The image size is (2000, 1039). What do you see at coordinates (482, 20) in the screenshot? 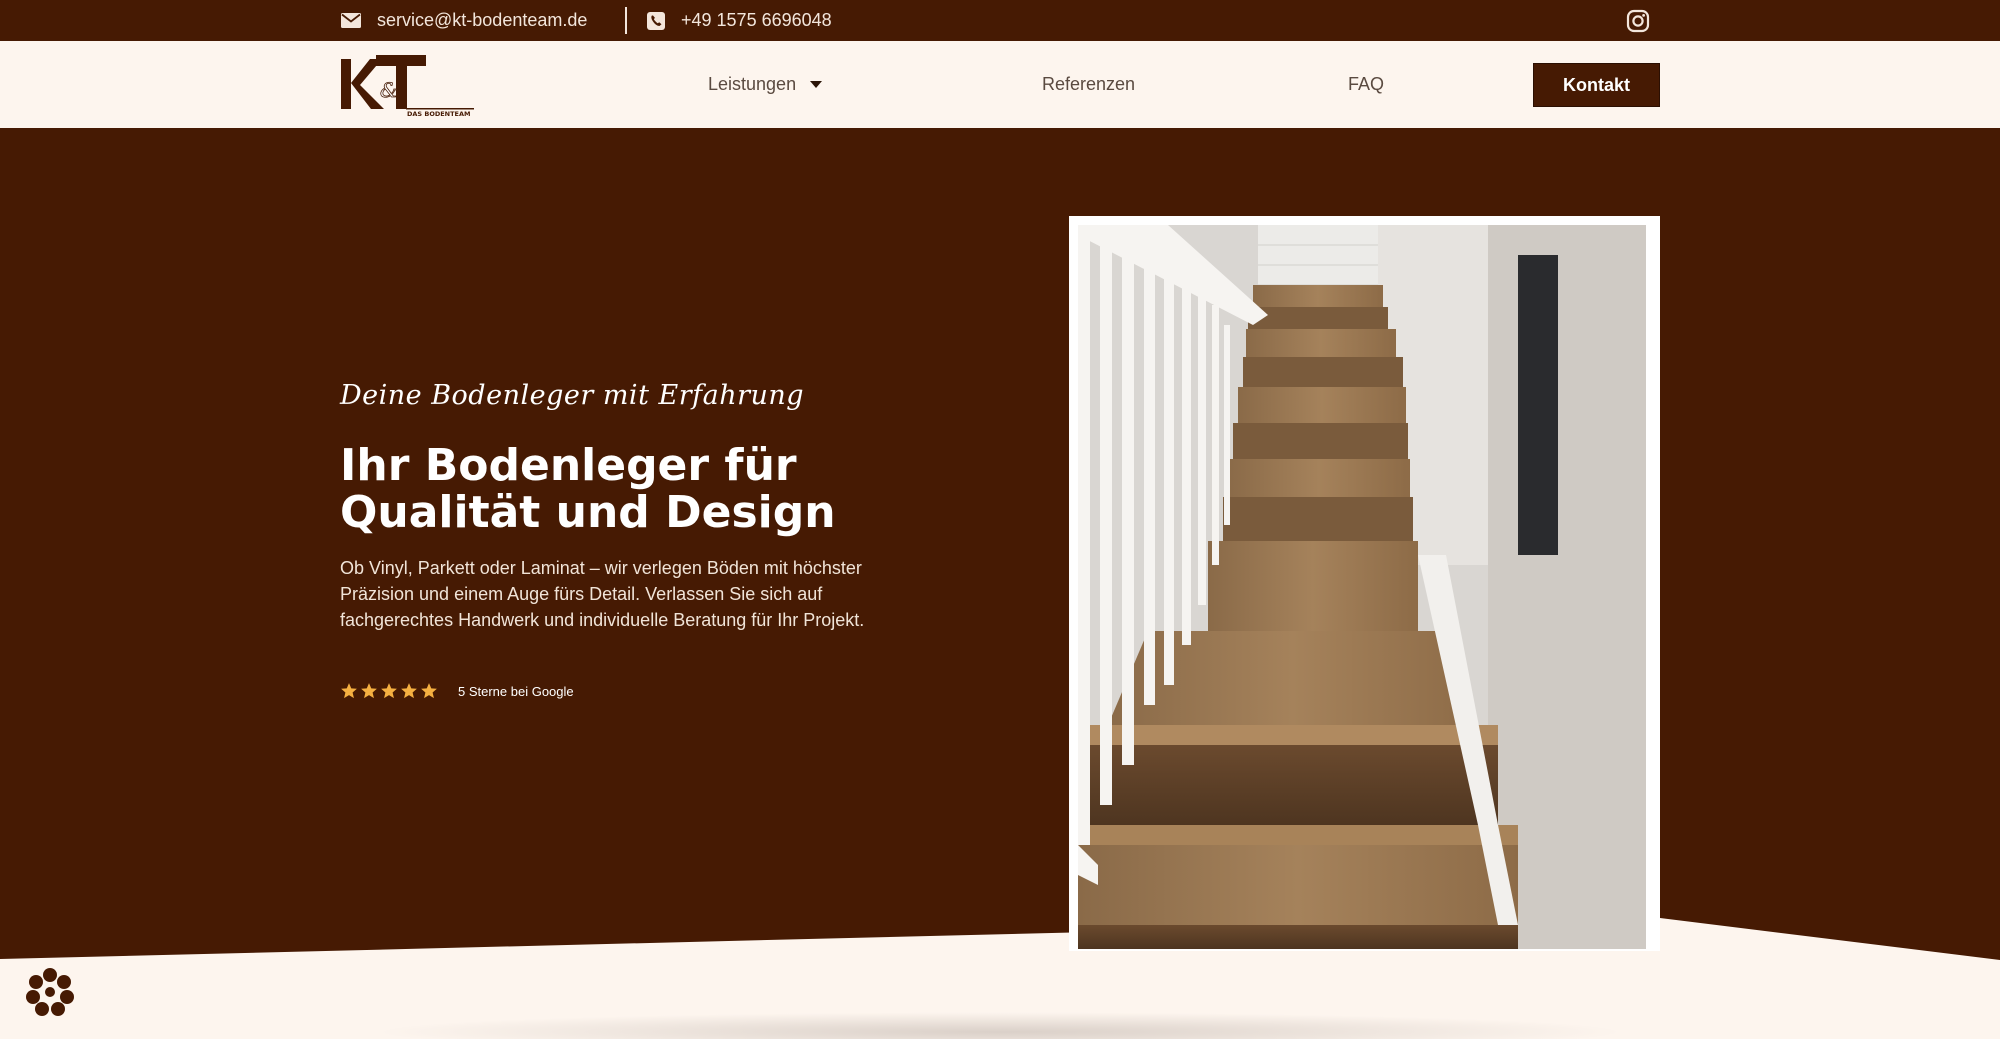
I see `email-text: service@kt-bodenteam.de` at bounding box center [482, 20].